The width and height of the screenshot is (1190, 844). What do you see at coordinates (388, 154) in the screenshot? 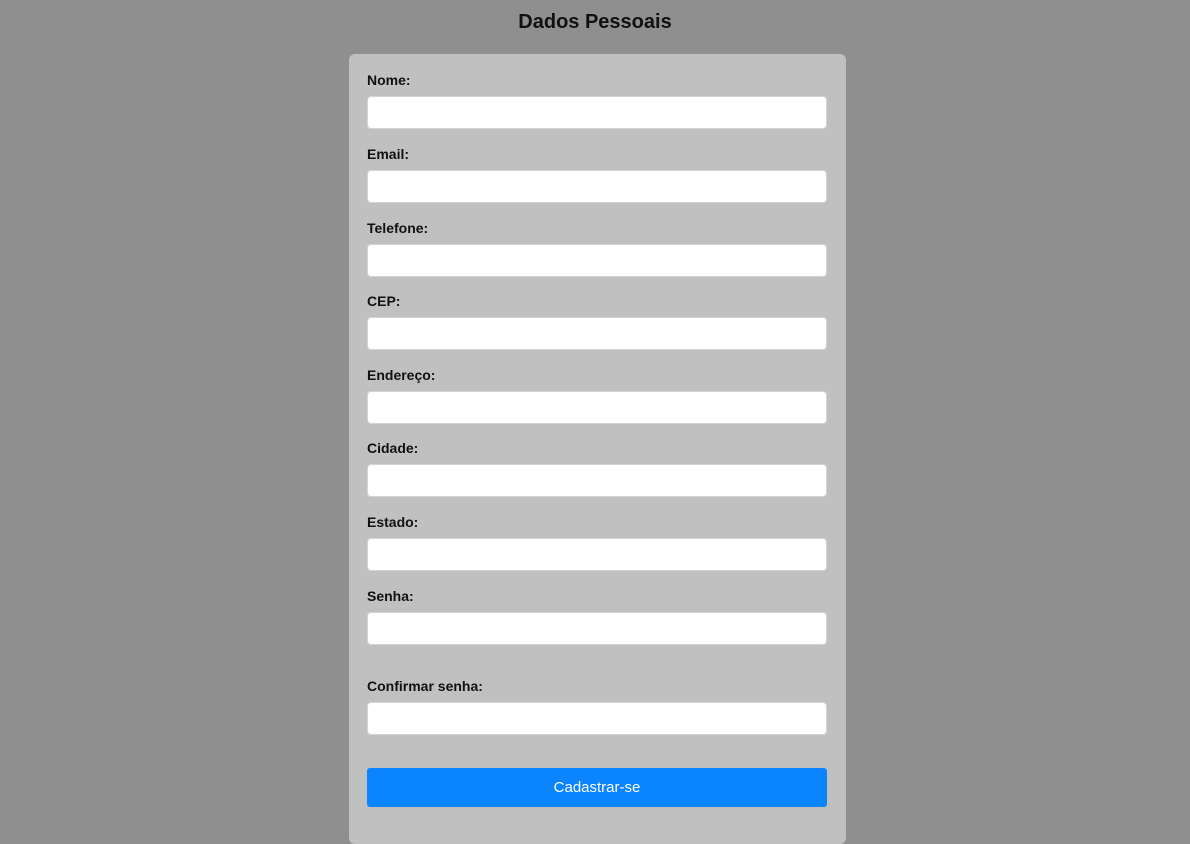
I see `email-label: Email:` at bounding box center [388, 154].